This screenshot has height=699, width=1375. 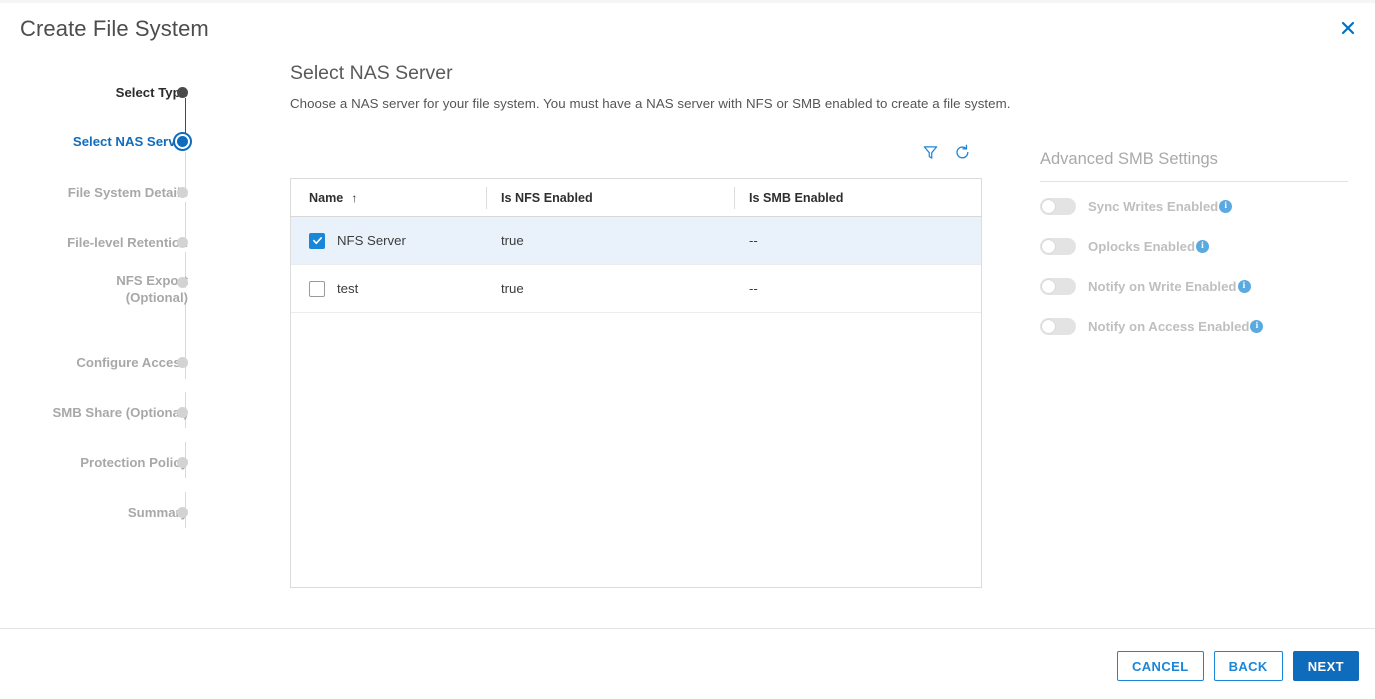 I want to click on table-toolbar, so click(x=951, y=152).